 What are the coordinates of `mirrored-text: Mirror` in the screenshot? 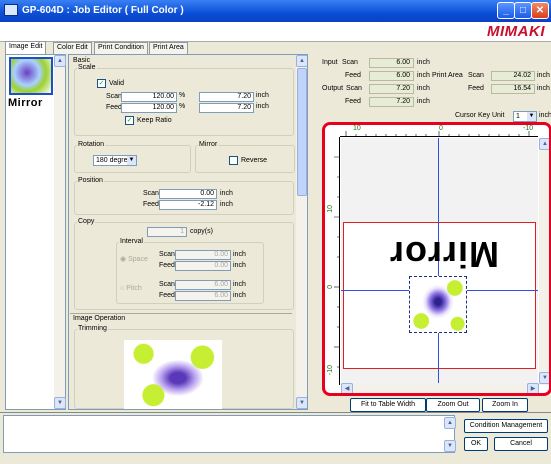 It's located at (444, 254).